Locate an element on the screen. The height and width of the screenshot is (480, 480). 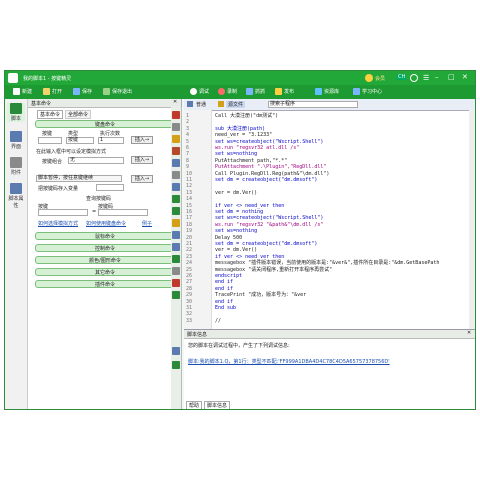
undo-icon is located at coordinates (176, 151).